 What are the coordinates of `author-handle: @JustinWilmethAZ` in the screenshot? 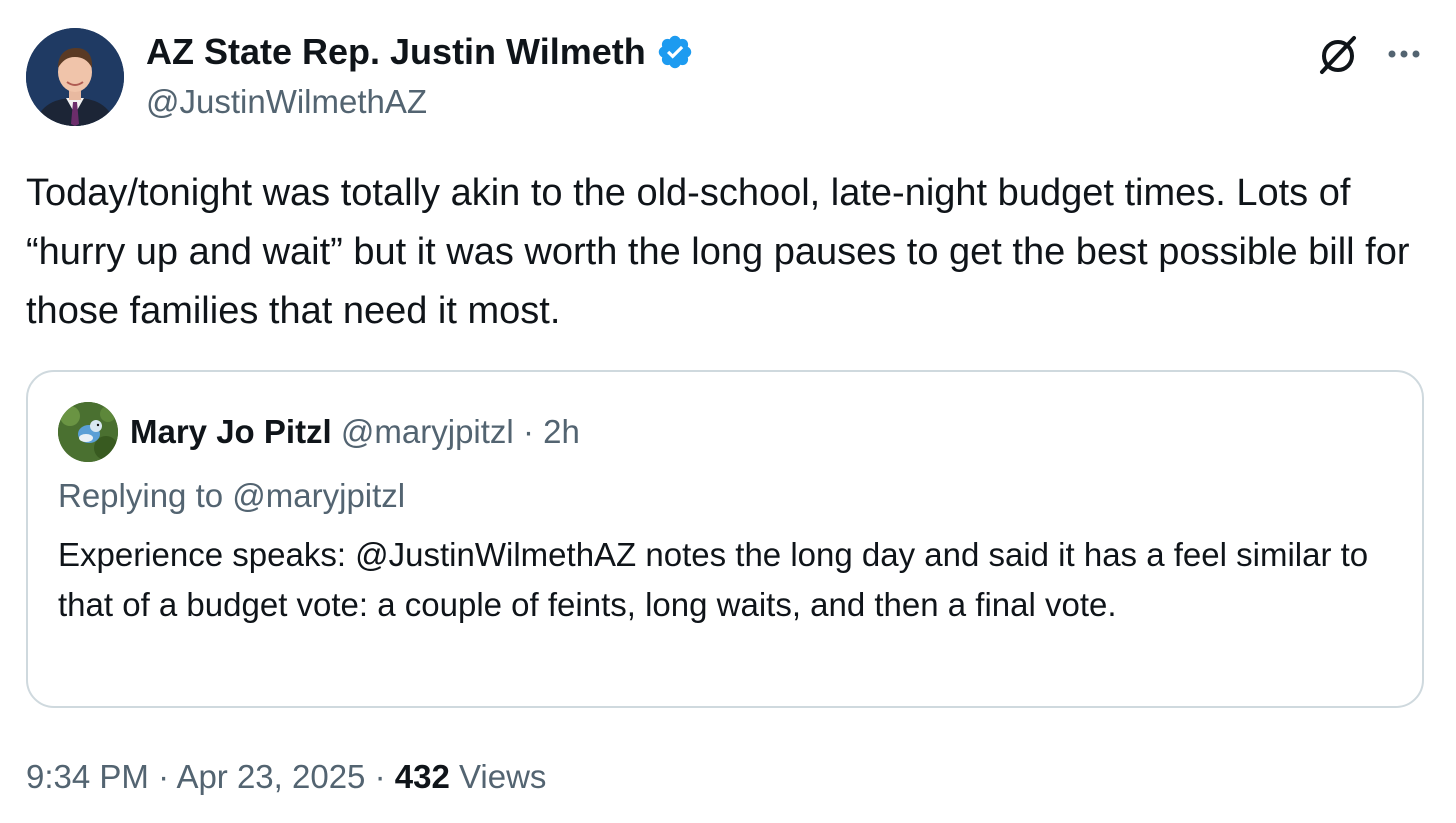 It's located at (286, 102).